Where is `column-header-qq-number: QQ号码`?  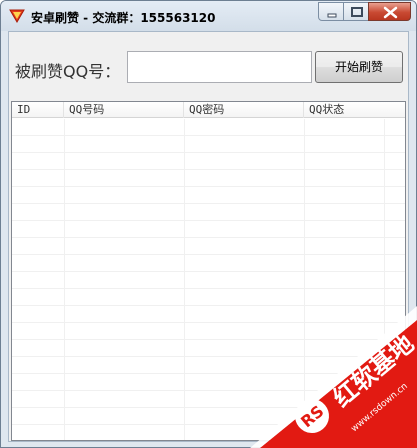
column-header-qq-number: QQ号码 is located at coordinates (124, 110).